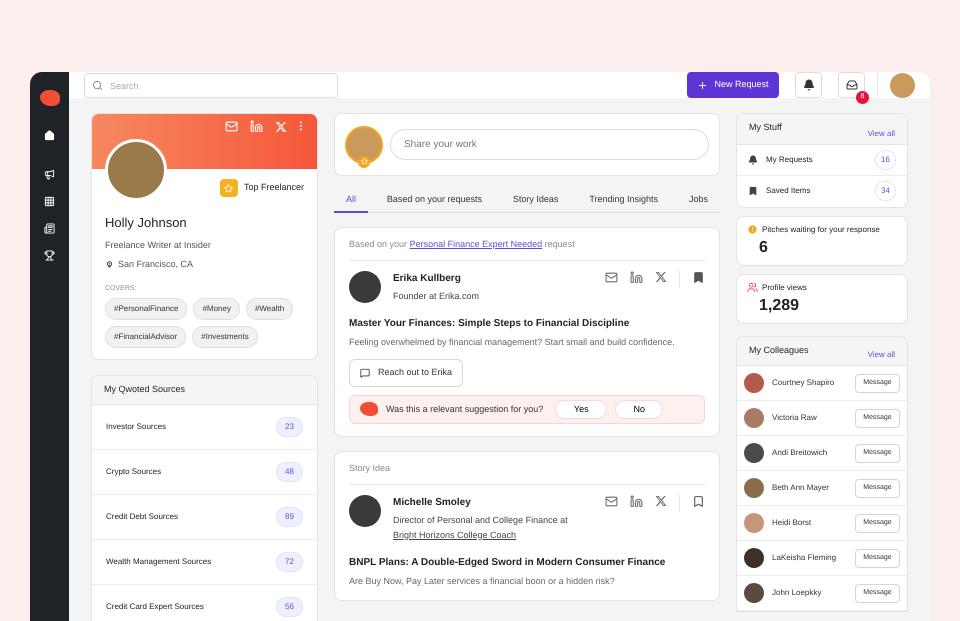 This screenshot has height=621, width=960. Describe the element at coordinates (365, 373) in the screenshot. I see `message-icon` at that location.